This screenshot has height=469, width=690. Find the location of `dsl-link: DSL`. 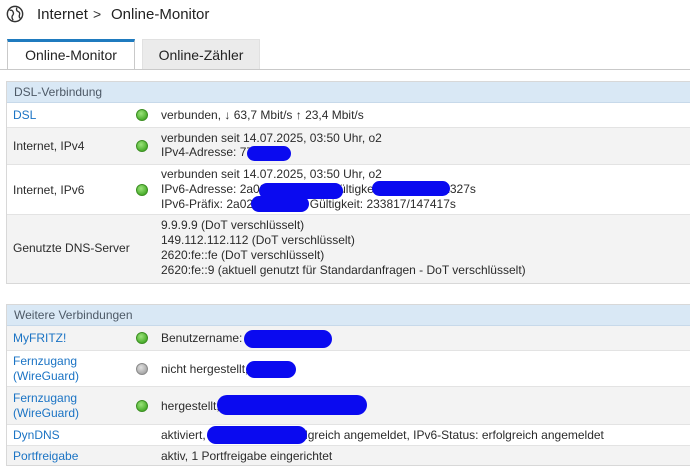

dsl-link: DSL is located at coordinates (24, 115).